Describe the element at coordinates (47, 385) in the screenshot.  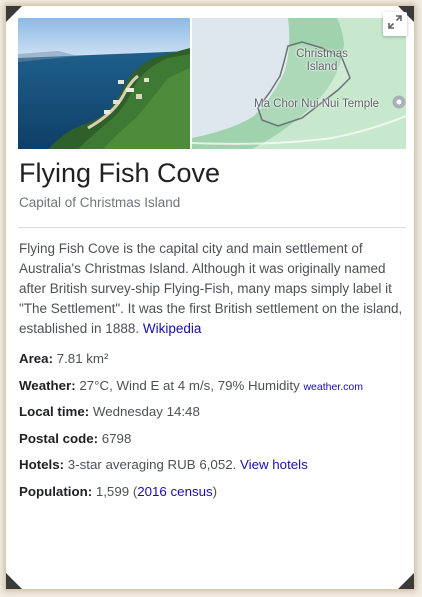
I see `fact-label: Weather:` at that location.